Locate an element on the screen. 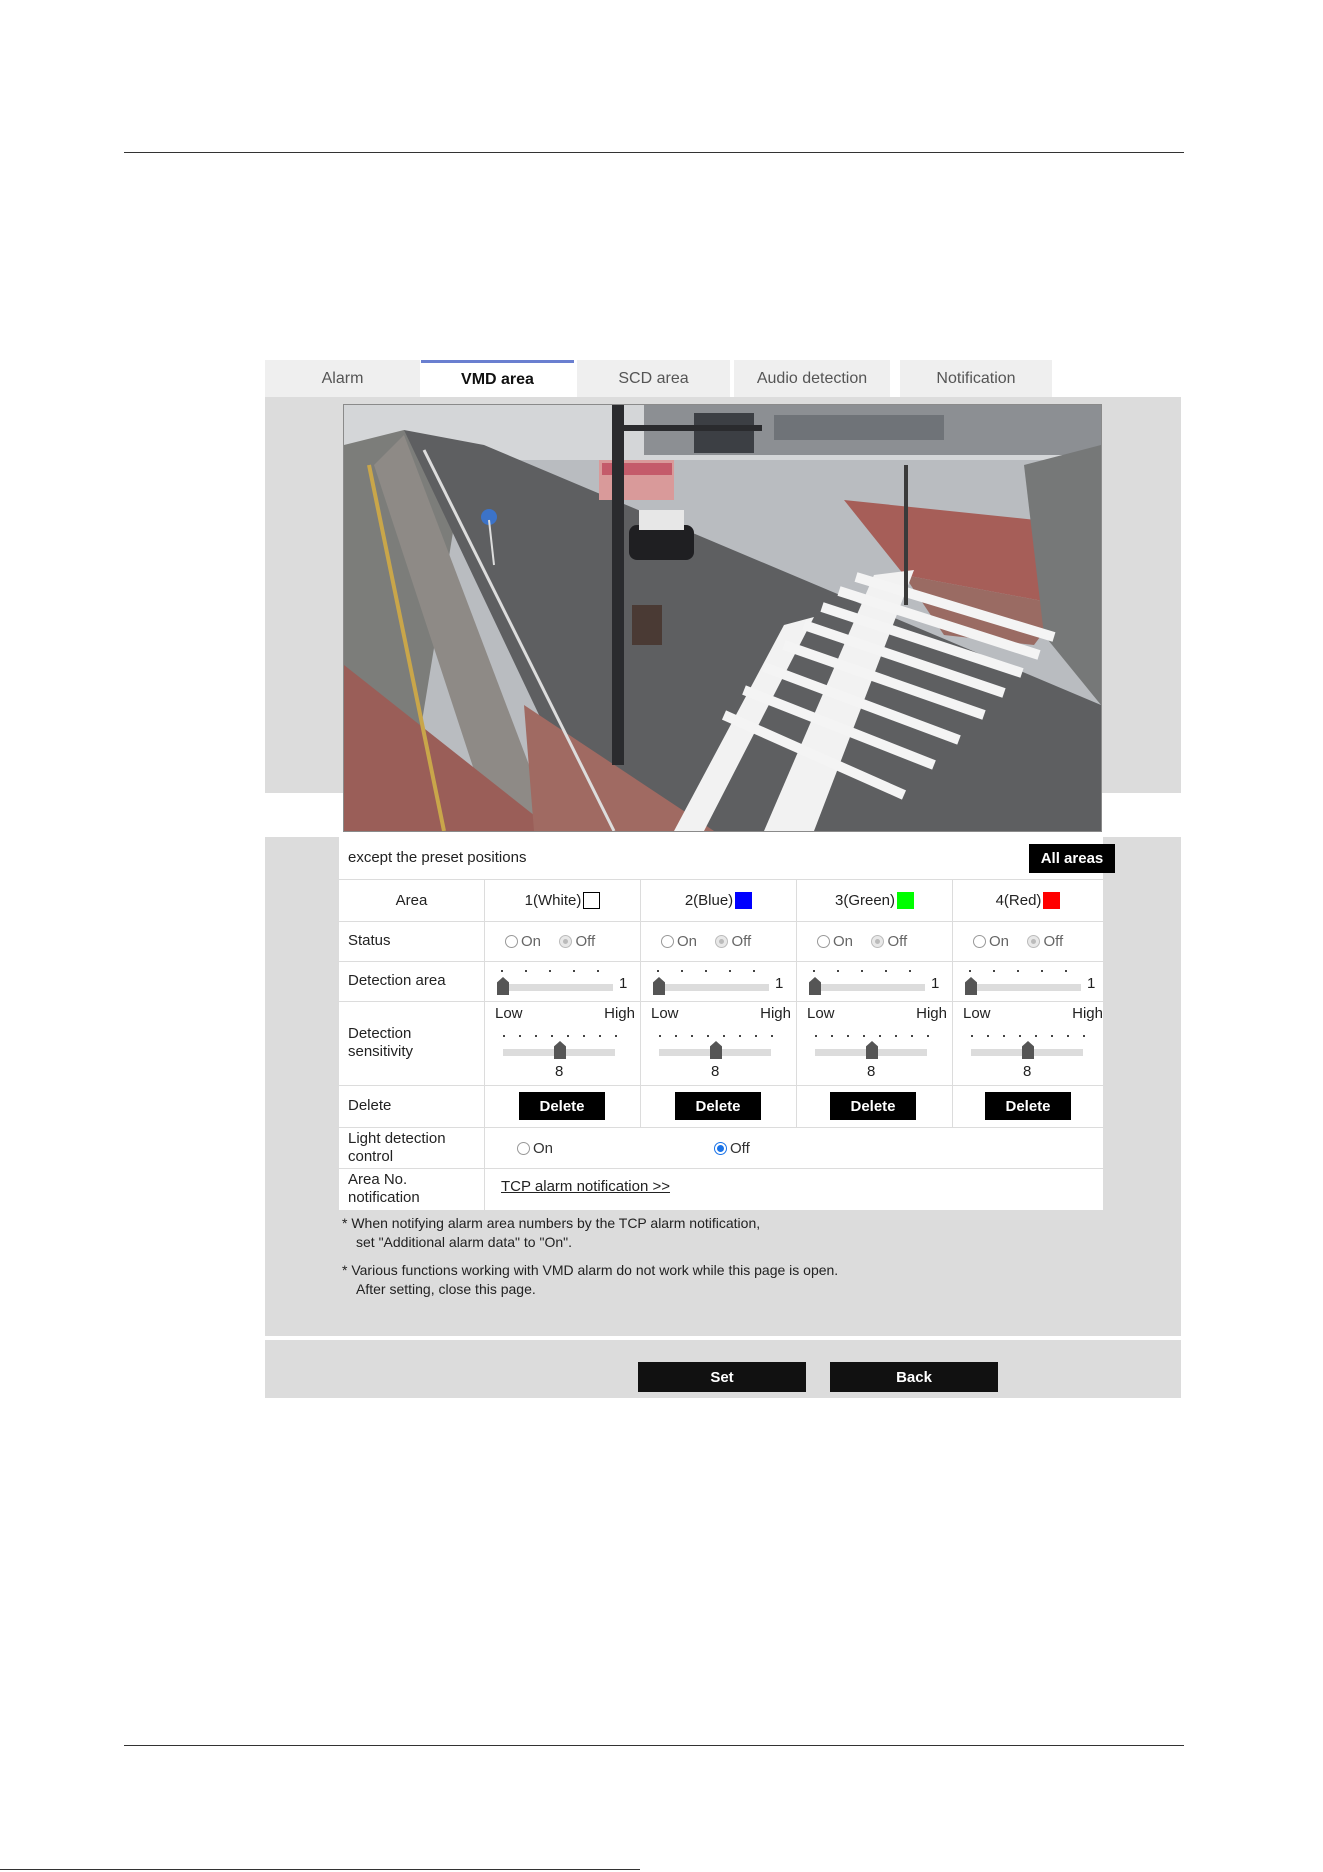 The image size is (1323, 1872). light-off-radio is located at coordinates (720, 1149).